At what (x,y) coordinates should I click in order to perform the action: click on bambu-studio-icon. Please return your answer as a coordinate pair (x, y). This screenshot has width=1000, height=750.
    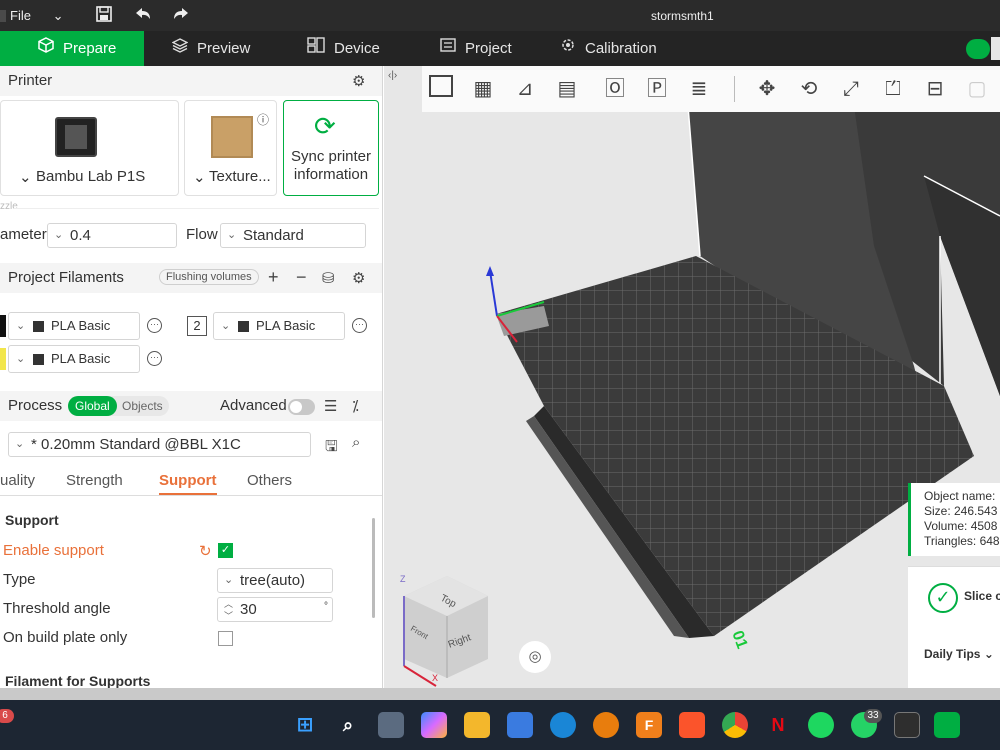
    Looking at the image, I should click on (947, 725).